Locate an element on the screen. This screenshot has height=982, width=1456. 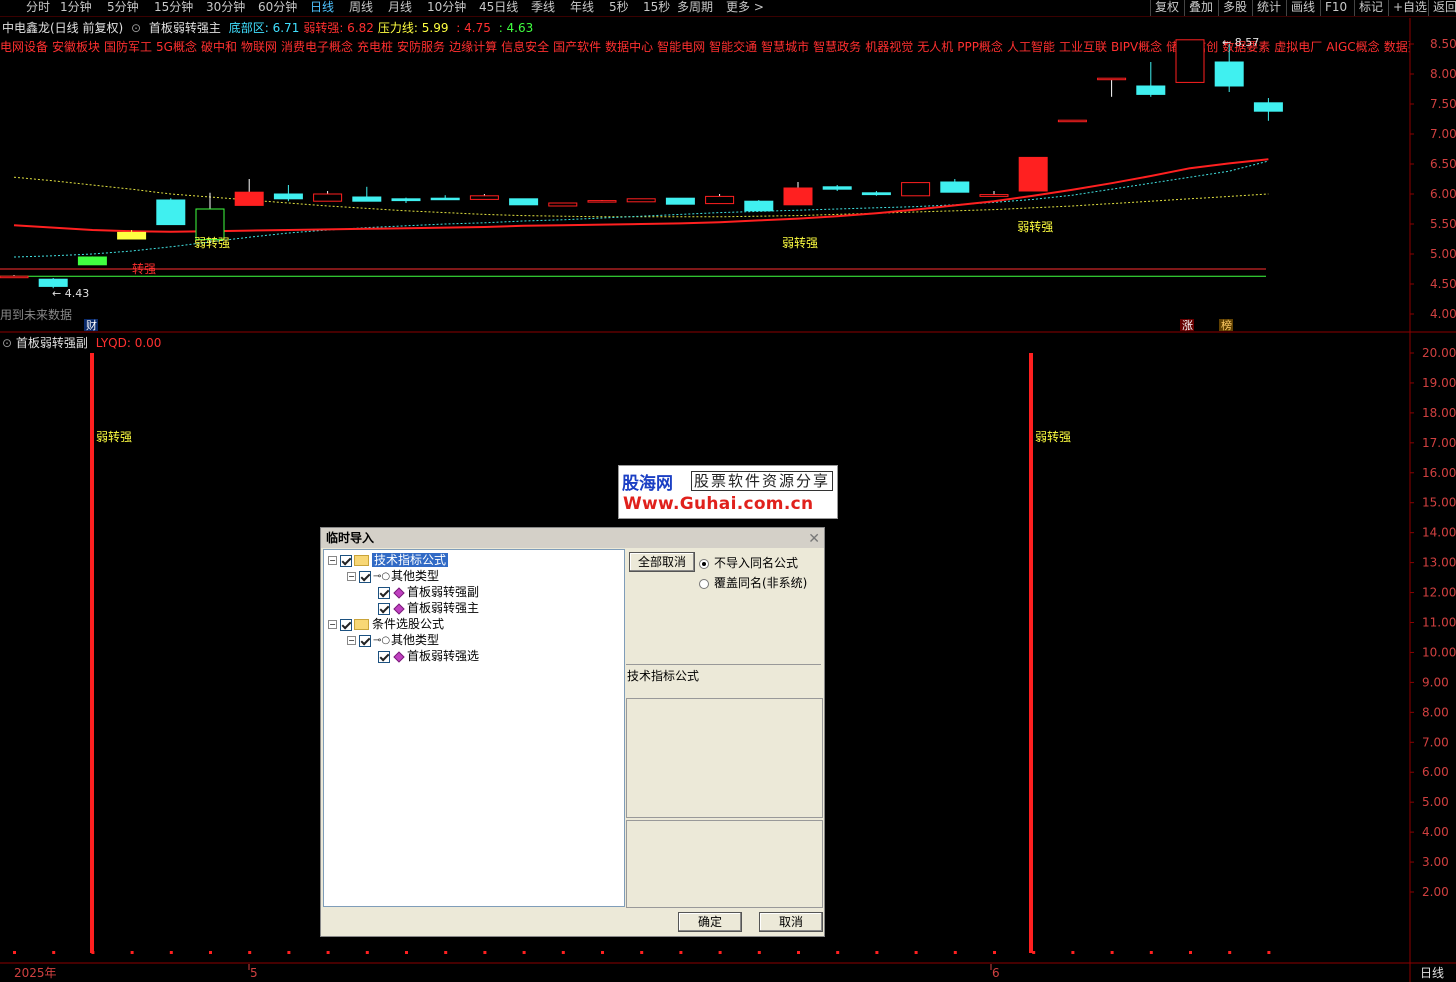
close-icon: ✕ is located at coordinates (814, 539).